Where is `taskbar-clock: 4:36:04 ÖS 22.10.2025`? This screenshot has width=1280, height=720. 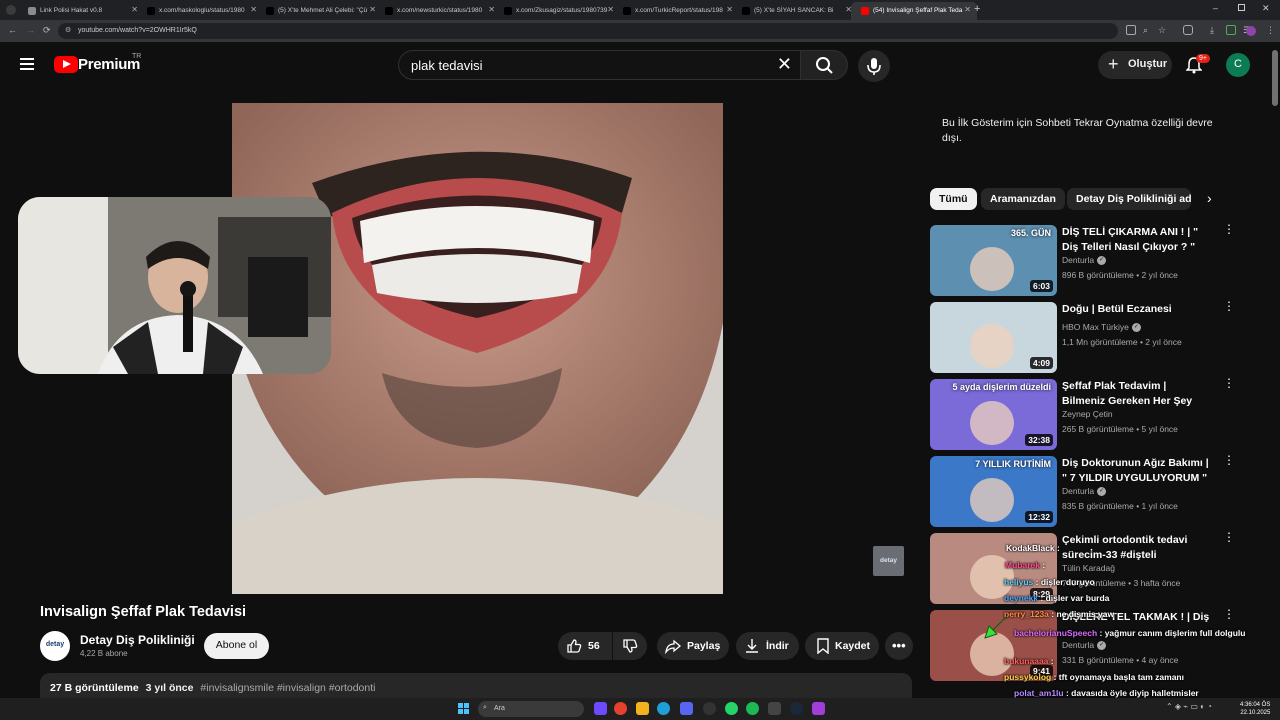
taskbar-clock: 4:36:04 ÖS 22.10.2025 is located at coordinates (1255, 709).